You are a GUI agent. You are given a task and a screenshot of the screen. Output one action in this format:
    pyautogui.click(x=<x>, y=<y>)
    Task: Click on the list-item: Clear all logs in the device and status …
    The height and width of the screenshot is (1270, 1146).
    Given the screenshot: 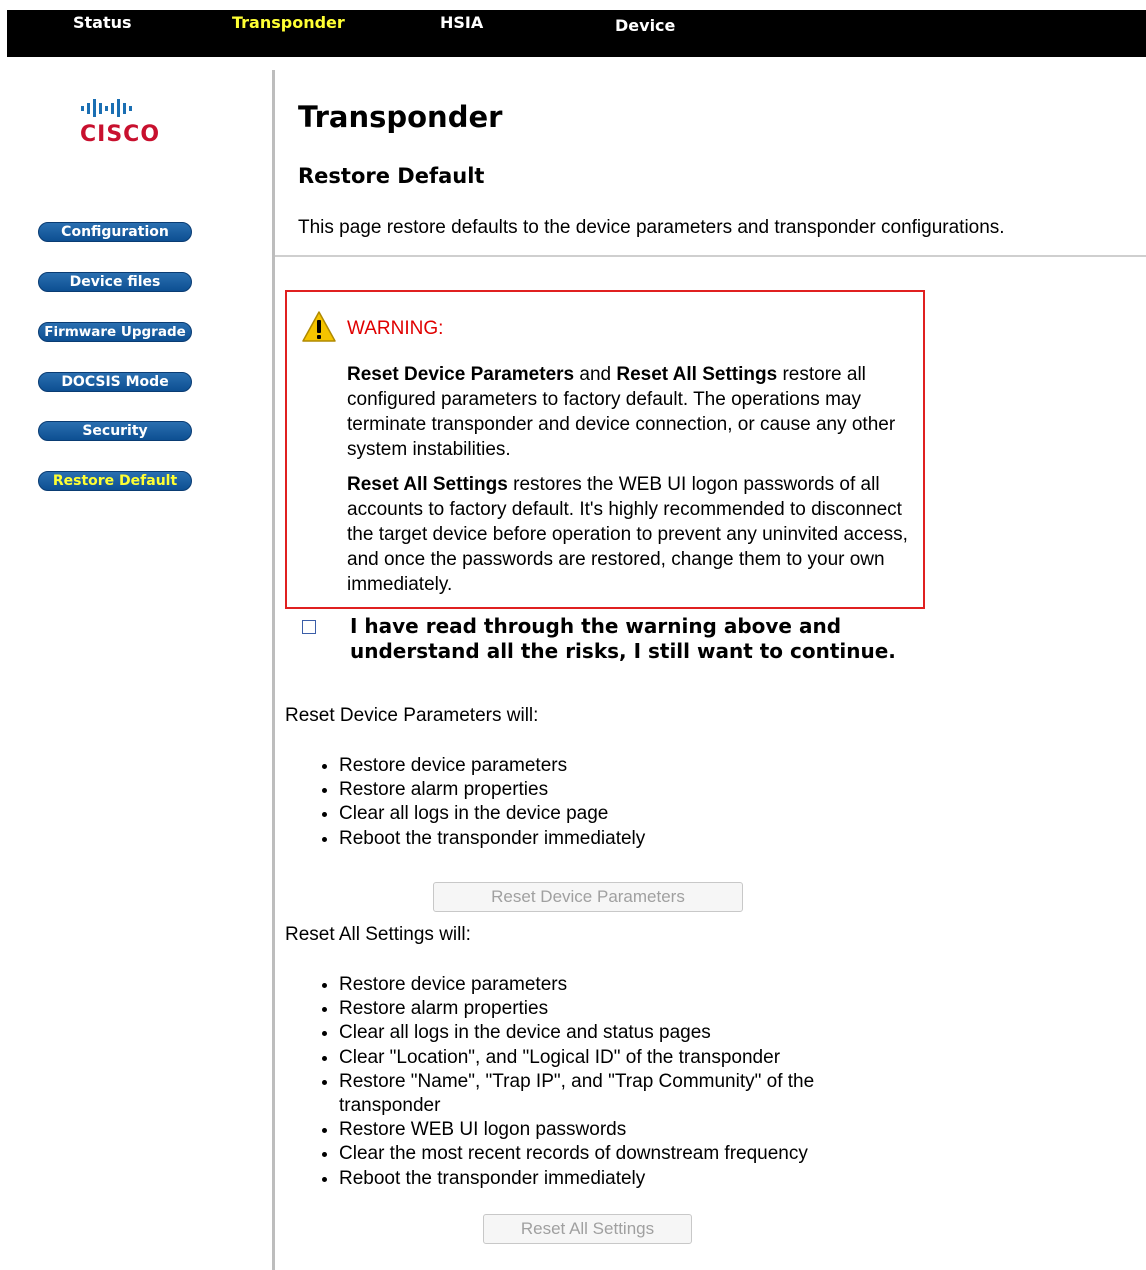 What is the action you would take?
    pyautogui.click(x=619, y=1033)
    